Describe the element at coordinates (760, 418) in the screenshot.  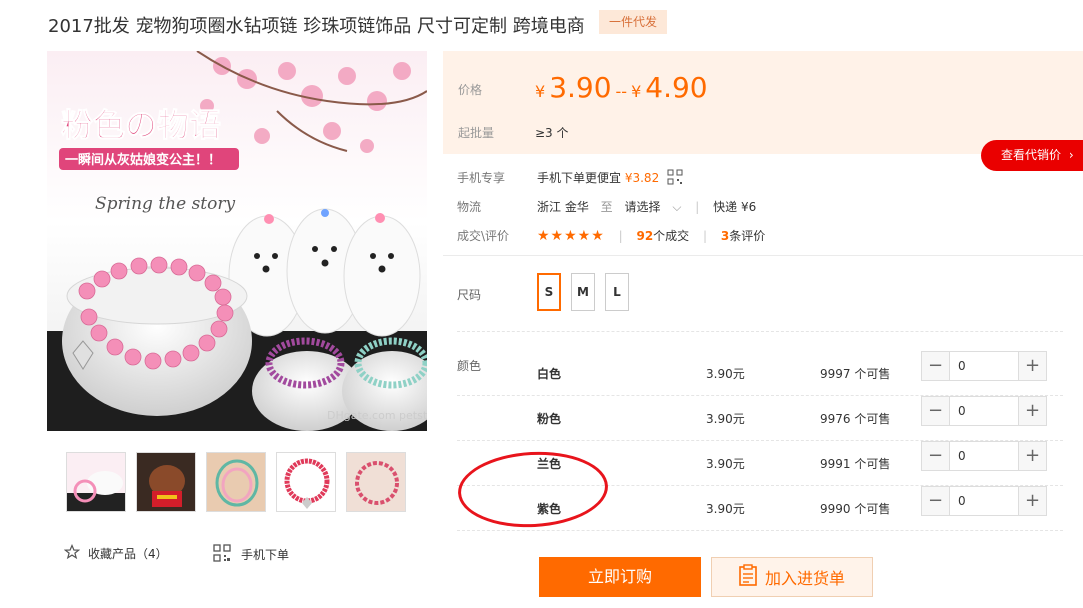
I see `color-row: 粉色 3.90元 9976 个可售 − 0 +` at that location.